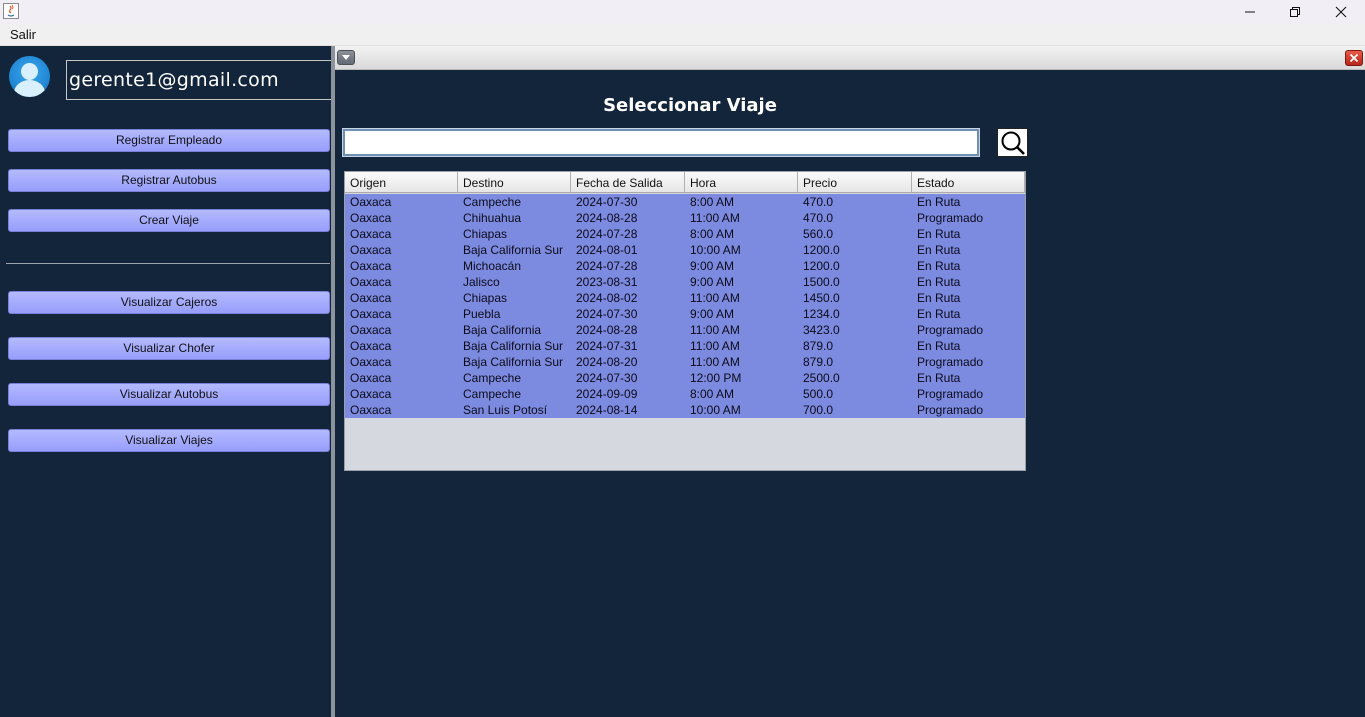 This screenshot has height=717, width=1365. Describe the element at coordinates (818, 218) in the screenshot. I see `table-cell: 470.0` at that location.